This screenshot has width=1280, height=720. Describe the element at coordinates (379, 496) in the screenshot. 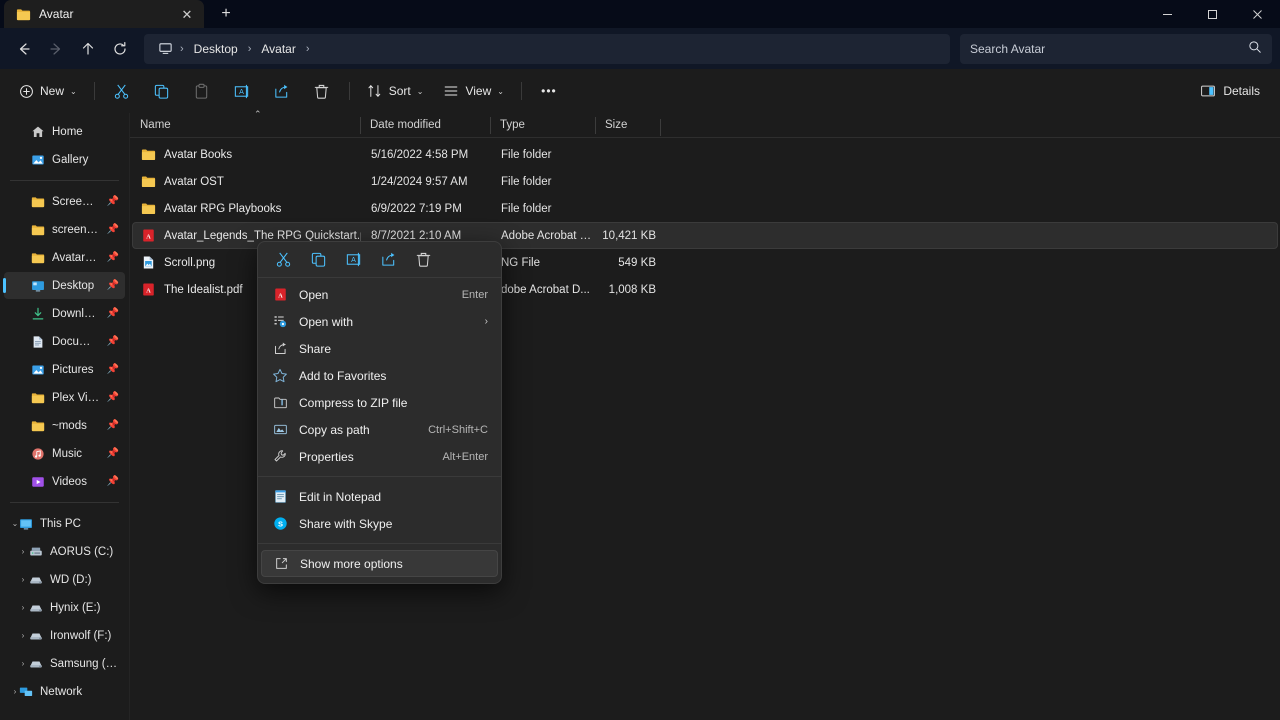

I see `menu-item-edit-in-notepad: Edit in Notepad` at that location.